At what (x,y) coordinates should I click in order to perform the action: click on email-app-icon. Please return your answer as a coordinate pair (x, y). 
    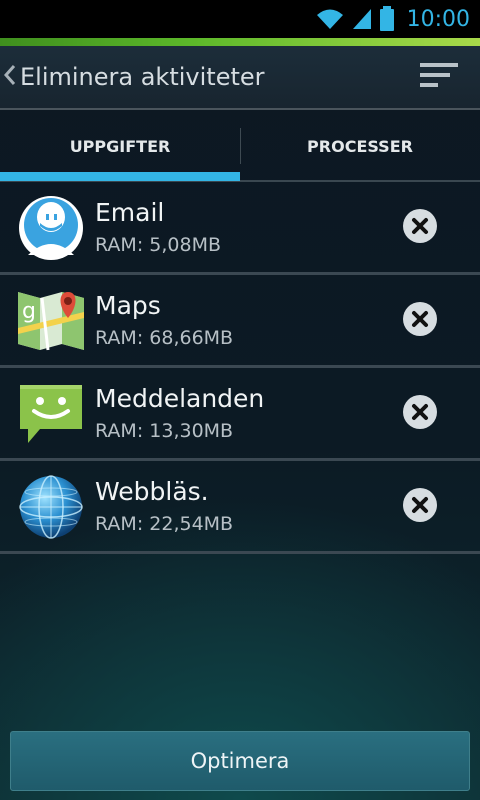
    Looking at the image, I should click on (51, 228).